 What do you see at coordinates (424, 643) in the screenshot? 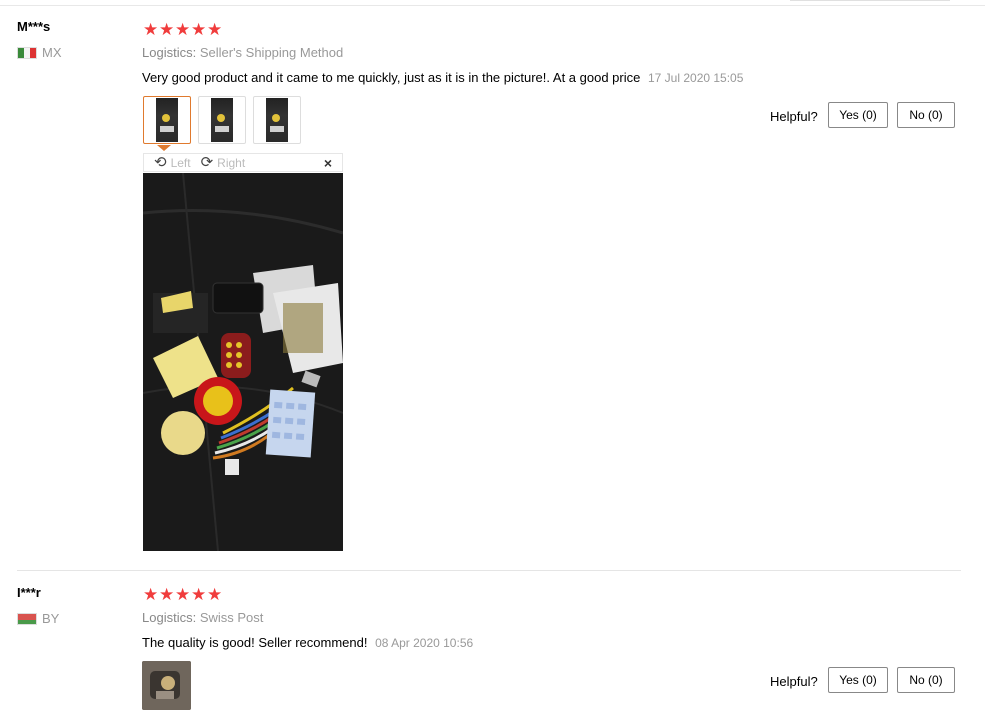
I see `review-date: 08 Apr 2020 10:56` at bounding box center [424, 643].